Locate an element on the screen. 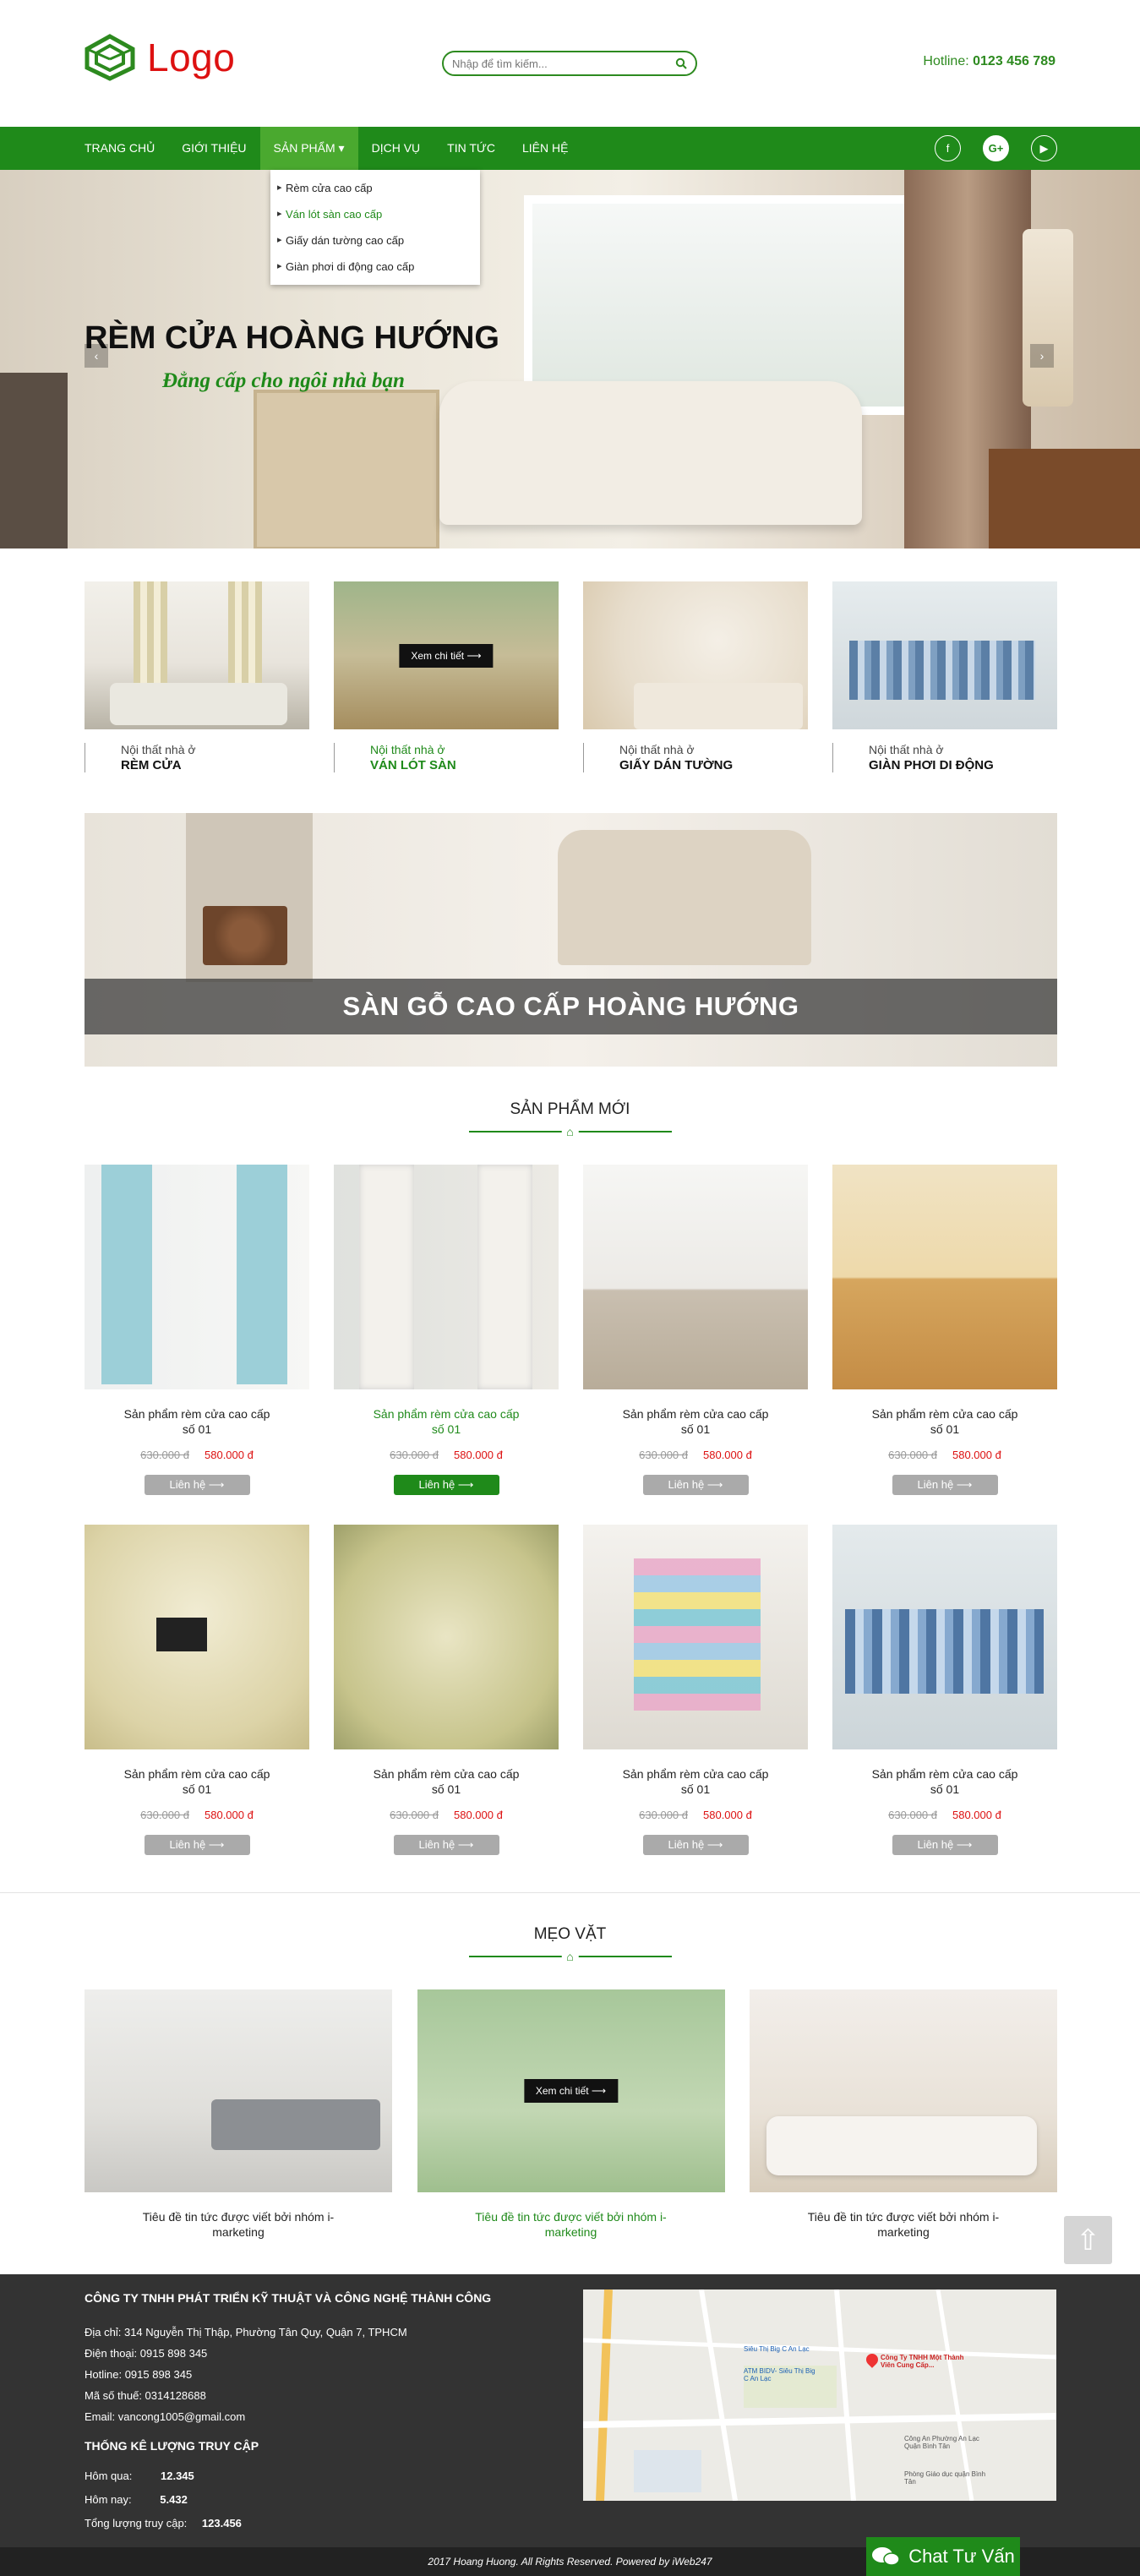 The height and width of the screenshot is (2576, 1140). scroll-top-icon: ⇧ is located at coordinates (1088, 2240).